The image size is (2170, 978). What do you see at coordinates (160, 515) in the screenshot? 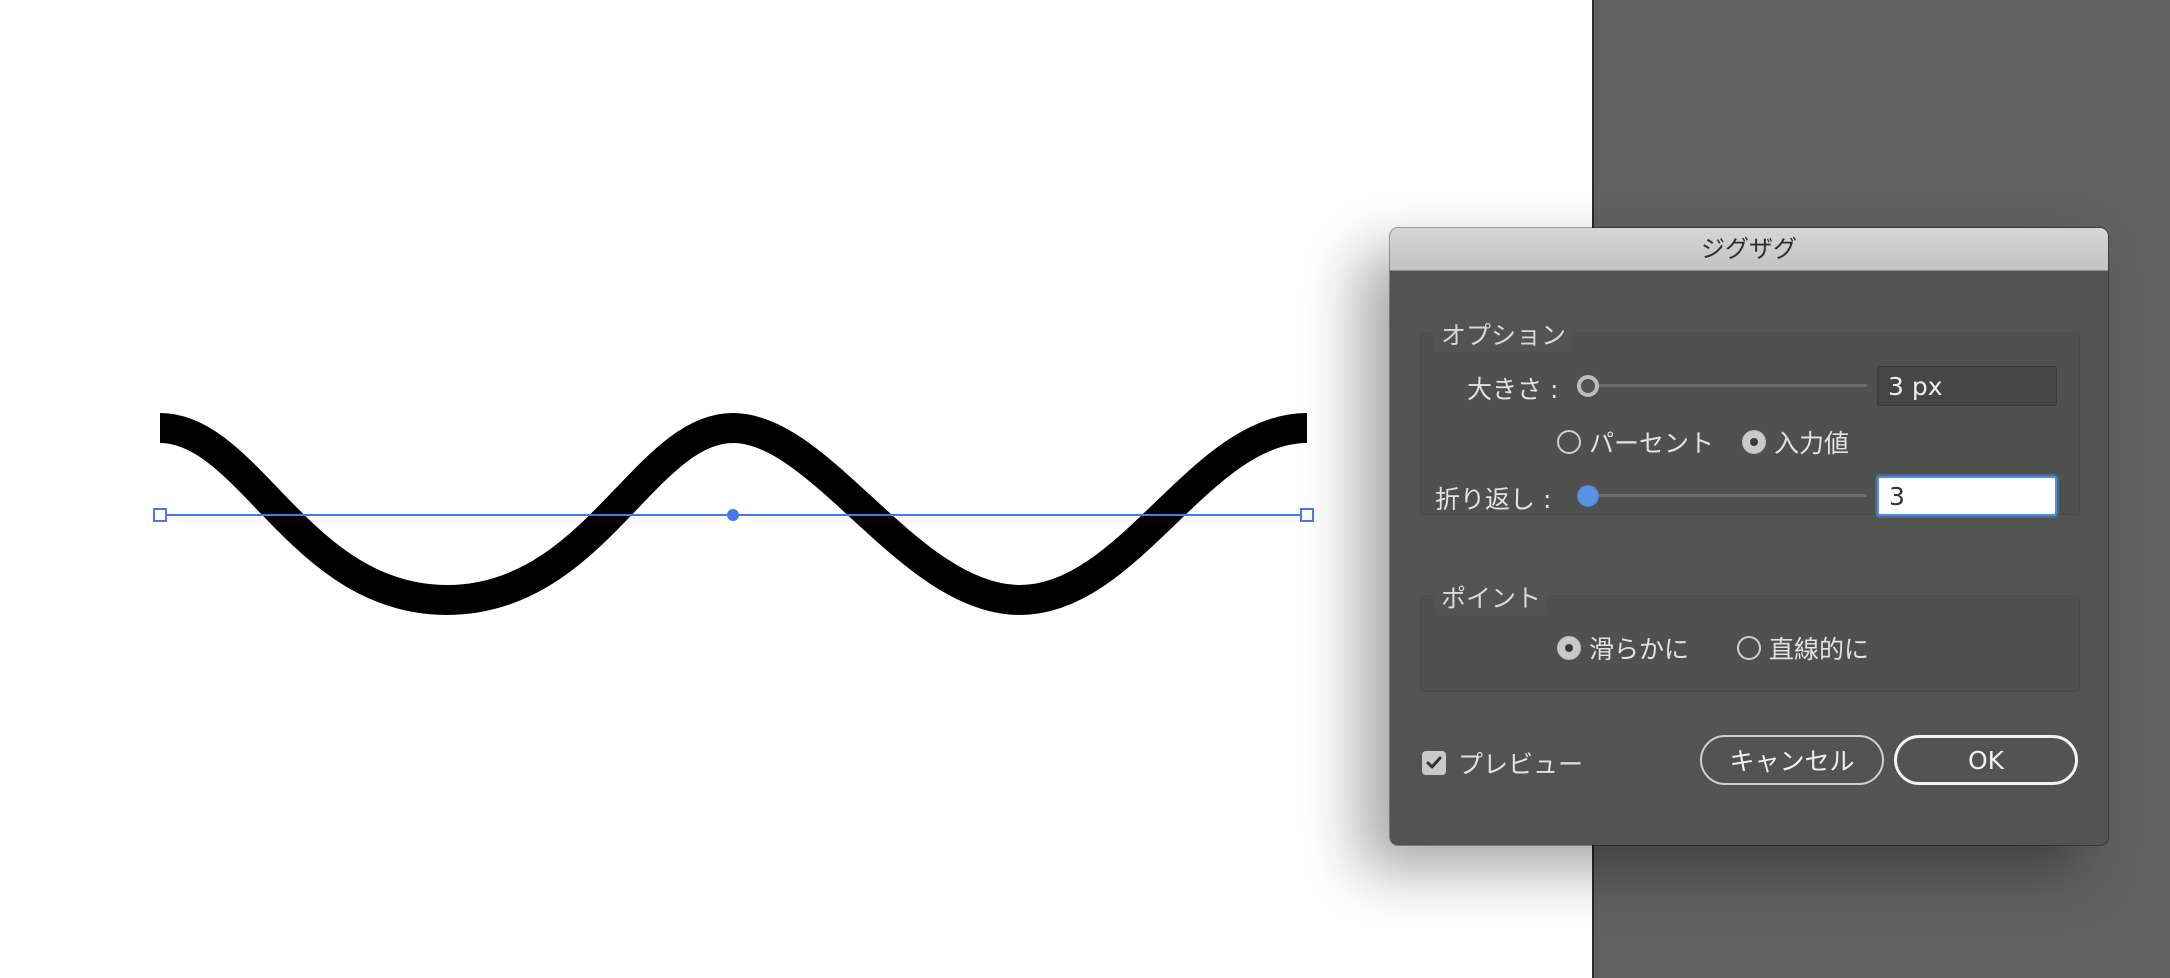
I see `anchor-point-left` at bounding box center [160, 515].